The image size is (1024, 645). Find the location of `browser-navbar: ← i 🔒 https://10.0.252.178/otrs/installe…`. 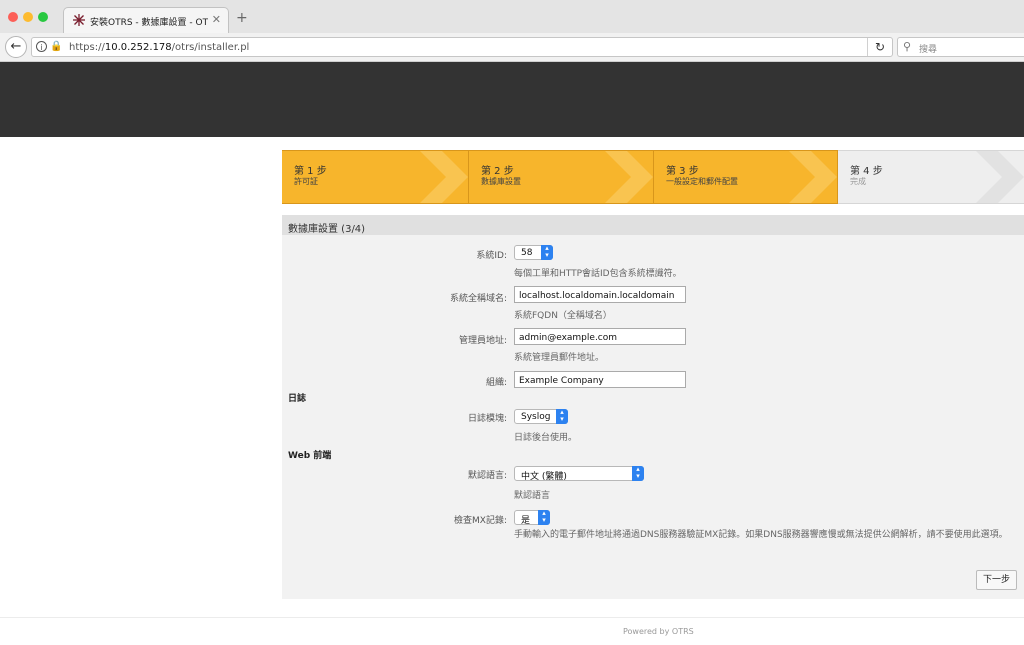

browser-navbar: ← i 🔒 https://10.0.252.178/otrs/installe… is located at coordinates (512, 47).